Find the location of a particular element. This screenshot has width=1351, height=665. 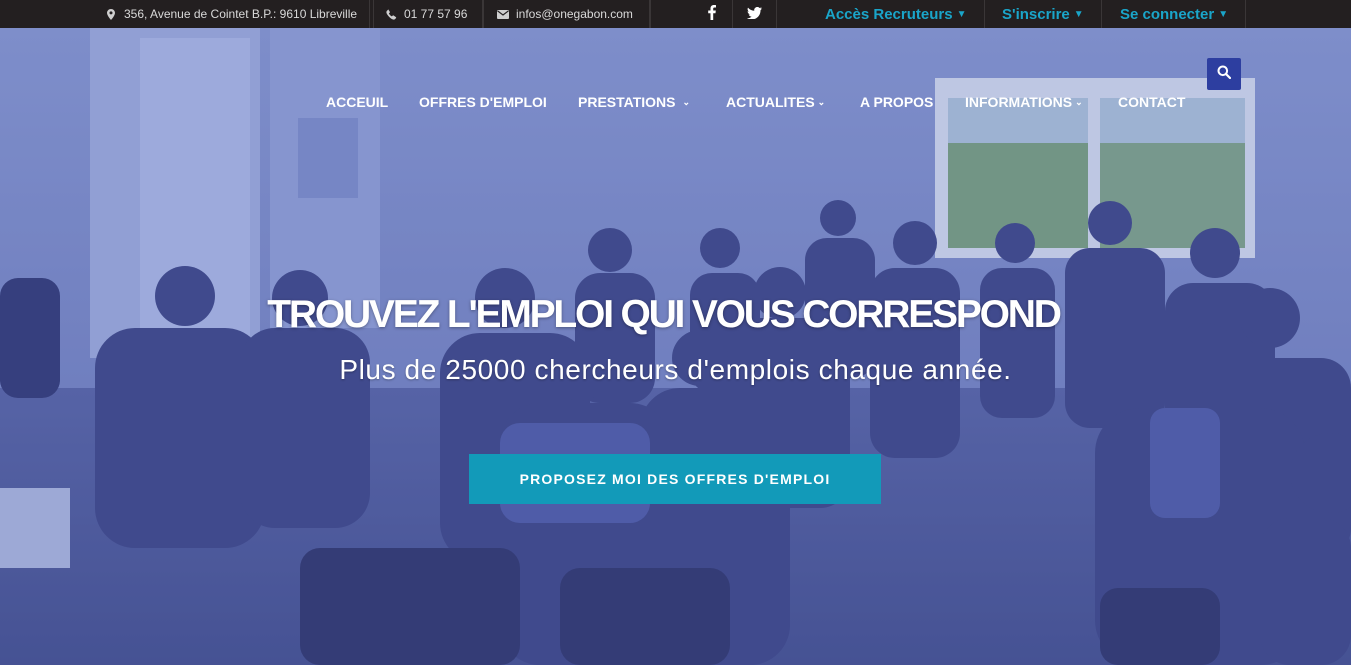

login-link: Se connecter ▼ is located at coordinates (1174, 14).